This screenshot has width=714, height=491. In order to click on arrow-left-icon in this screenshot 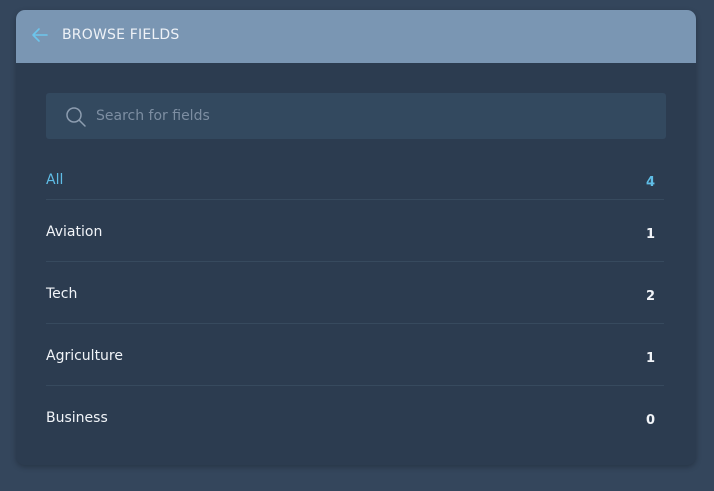, I will do `click(40, 35)`.